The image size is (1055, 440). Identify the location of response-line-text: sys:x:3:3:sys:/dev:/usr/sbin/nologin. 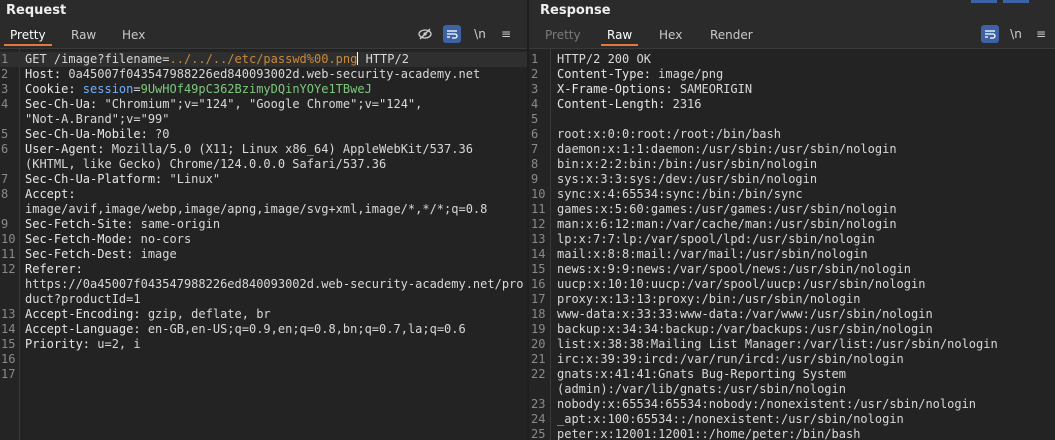
(687, 179).